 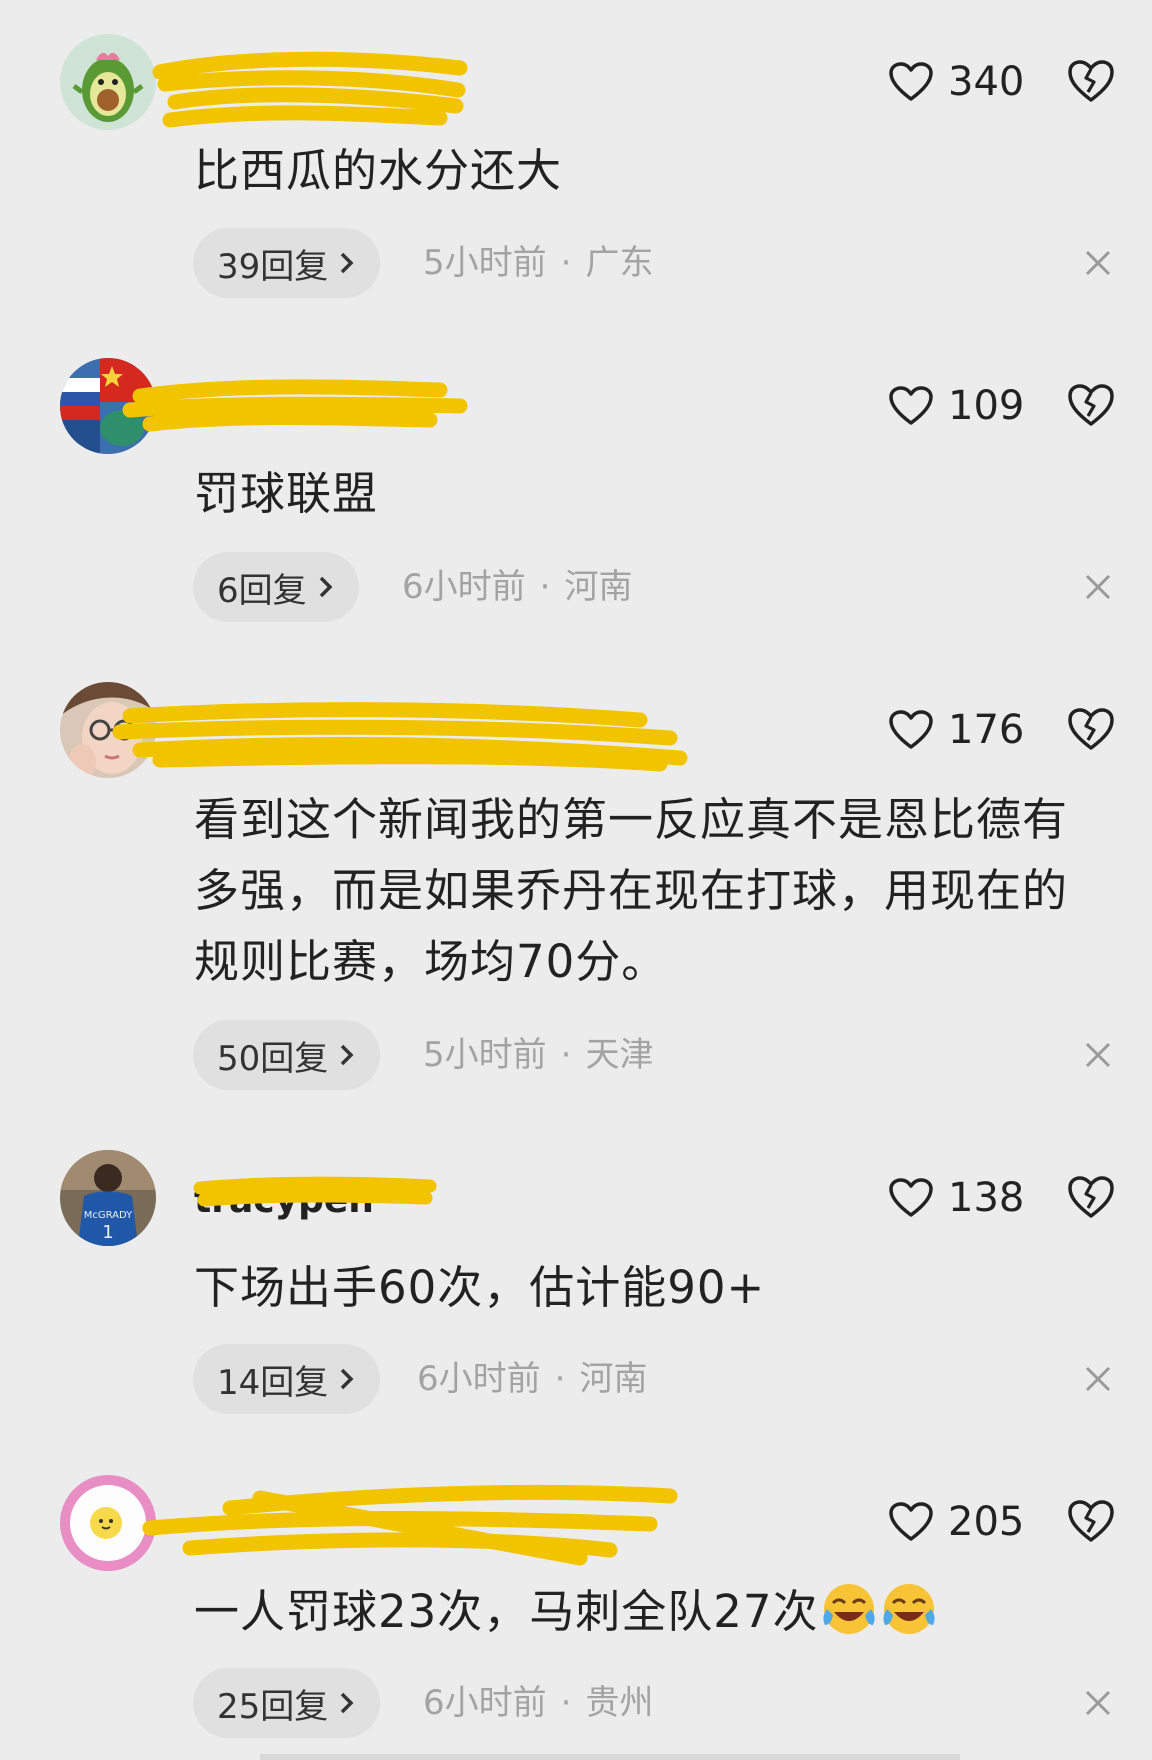 I want to click on comment-meta: 5小时前 · 天津, so click(x=538, y=1055).